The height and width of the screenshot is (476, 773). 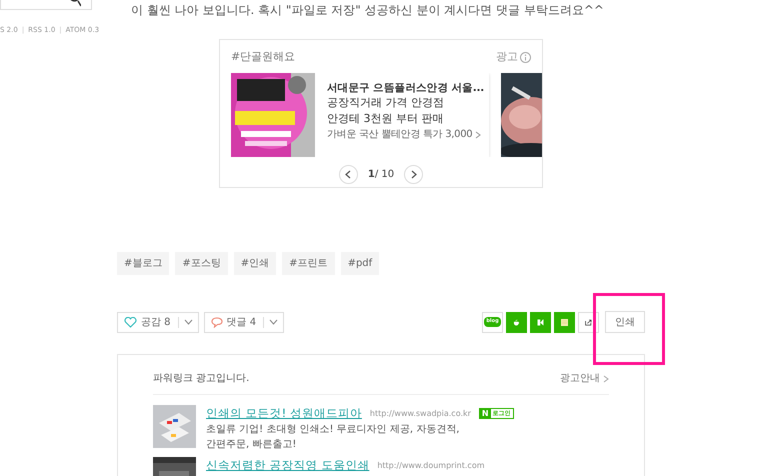 I want to click on next-button, so click(x=414, y=174).